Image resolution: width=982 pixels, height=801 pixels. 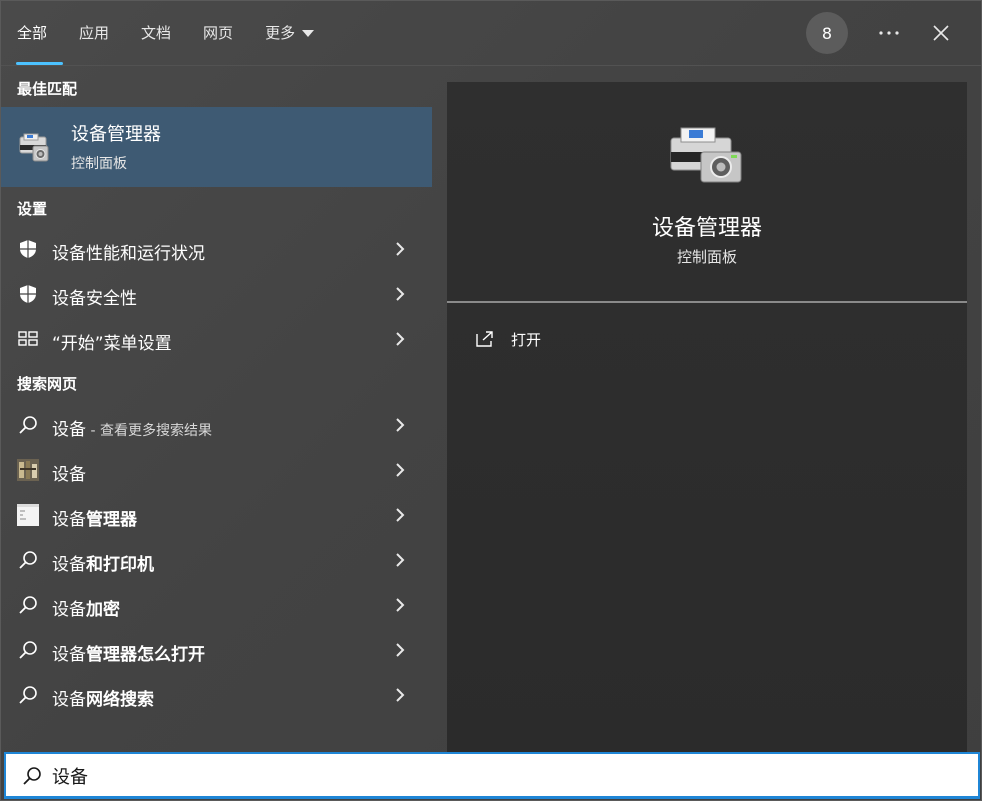 I want to click on section-header-settings: 设置, so click(x=32, y=209).